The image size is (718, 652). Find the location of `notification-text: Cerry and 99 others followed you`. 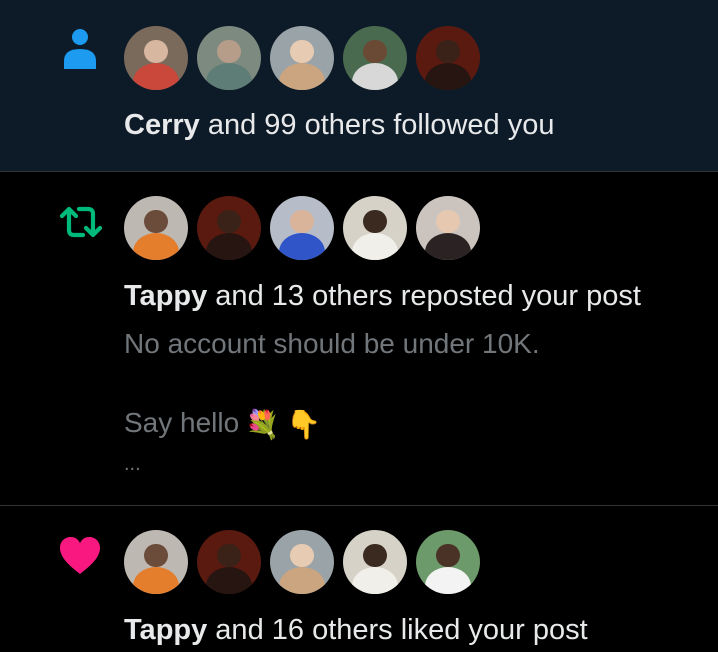

notification-text: Cerry and 99 others followed you is located at coordinates (339, 125).